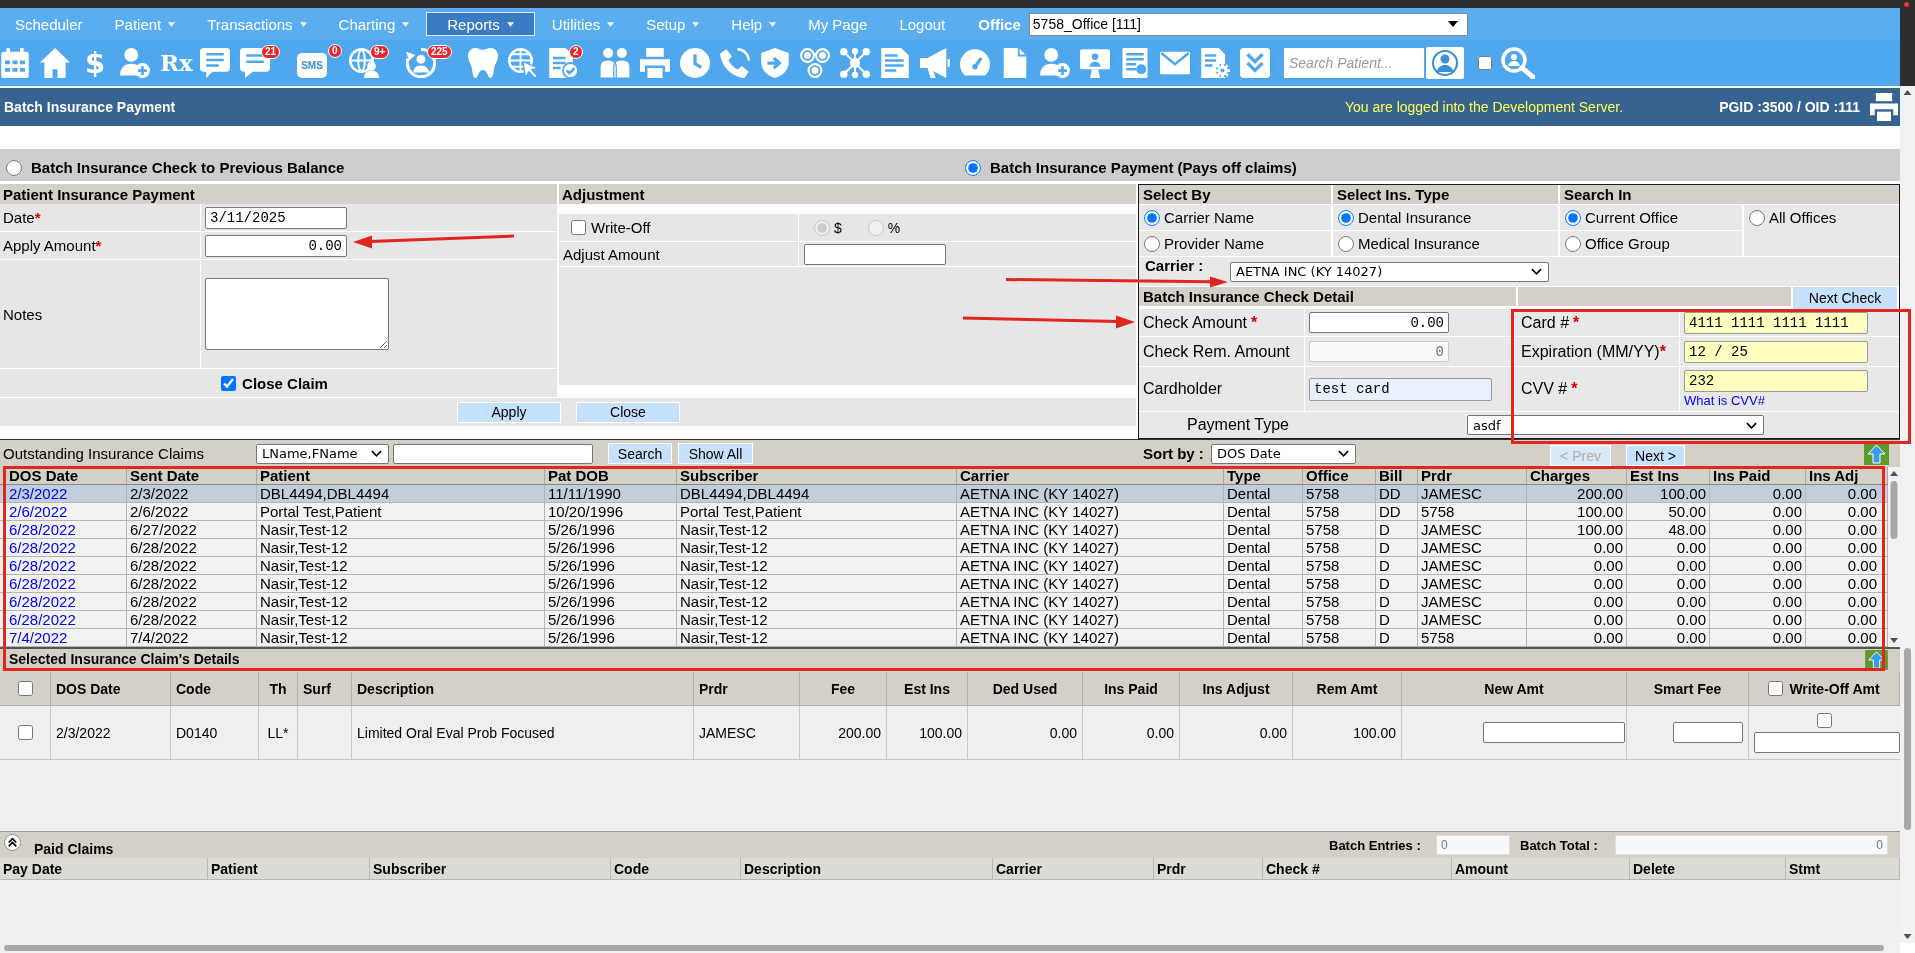  Describe the element at coordinates (1472, 638) in the screenshot. I see `table-cell: 5758` at that location.